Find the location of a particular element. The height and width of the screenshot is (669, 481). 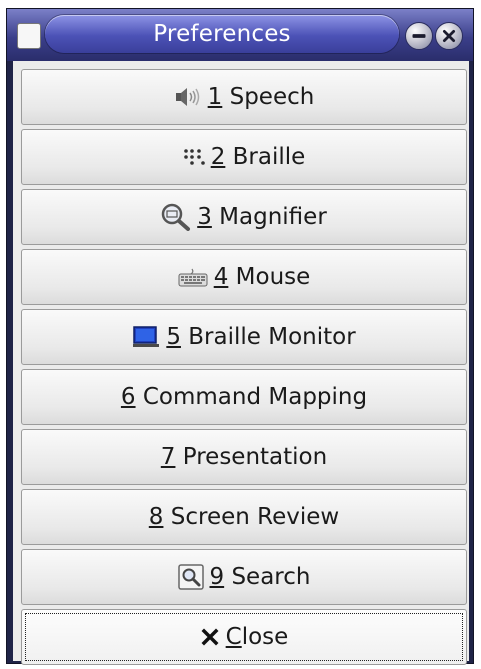

braille-monitor-mnemonic: 5 is located at coordinates (173, 337).